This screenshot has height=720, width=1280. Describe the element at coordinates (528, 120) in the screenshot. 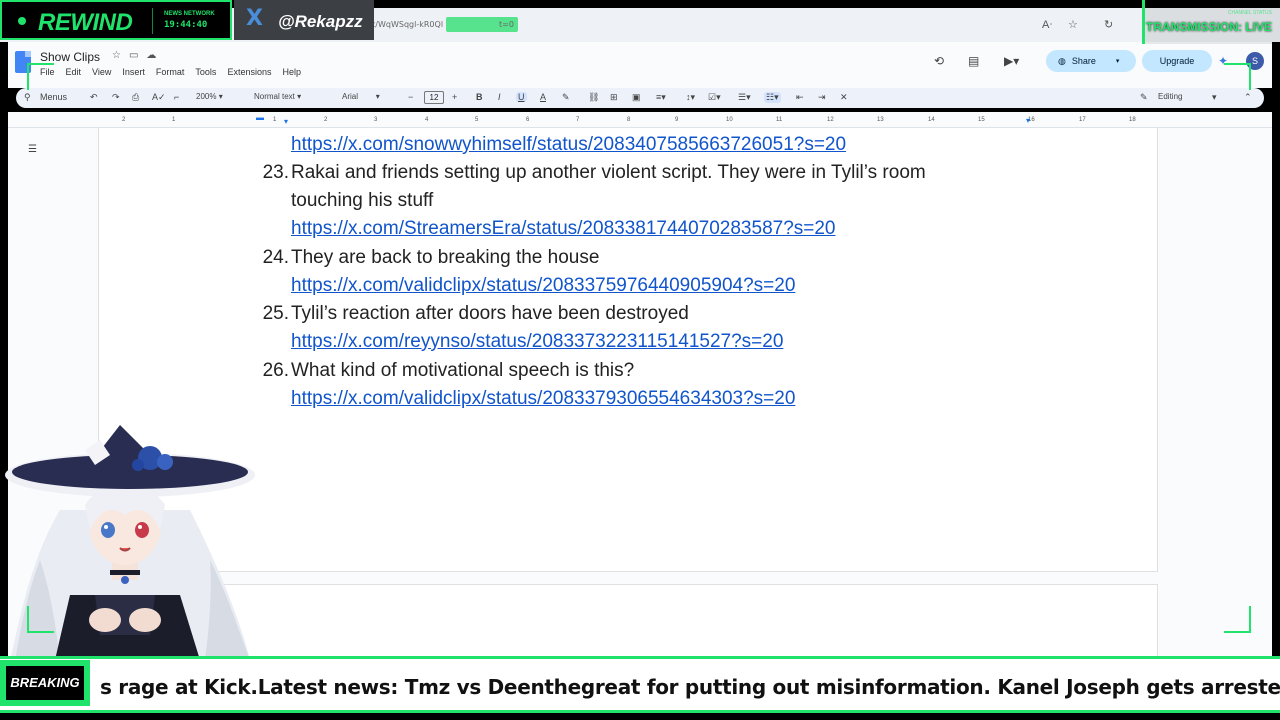

I see `ruler-tick: 6` at that location.